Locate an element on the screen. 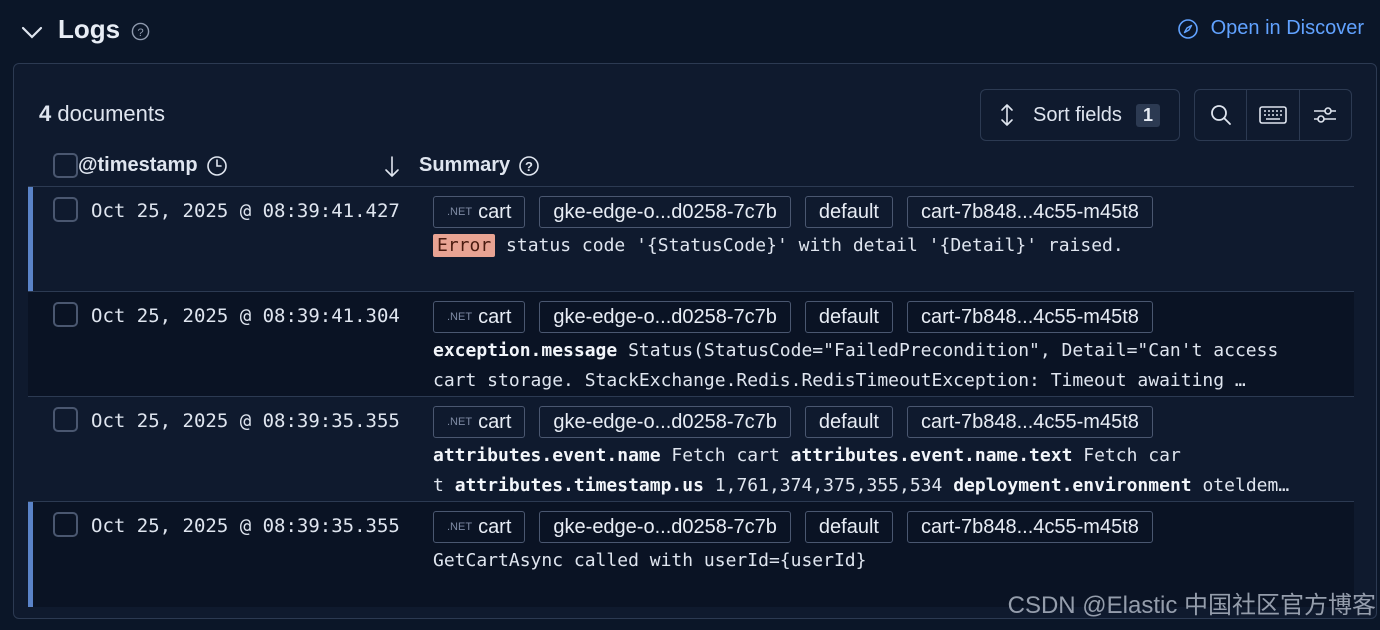  chevron-down-icon is located at coordinates (32, 32).